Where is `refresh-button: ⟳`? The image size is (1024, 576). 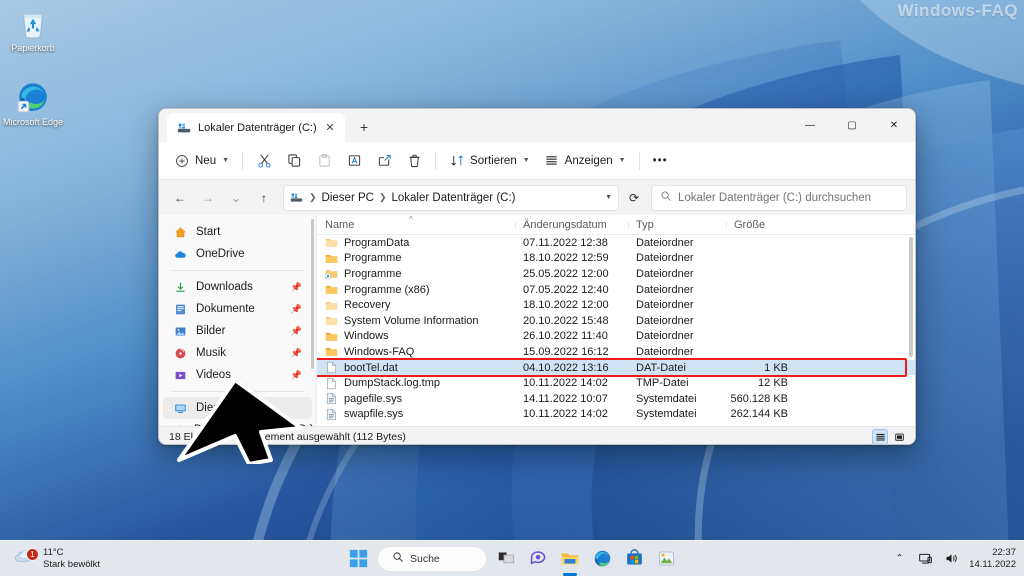
refresh-button: ⟳ is located at coordinates (634, 198).